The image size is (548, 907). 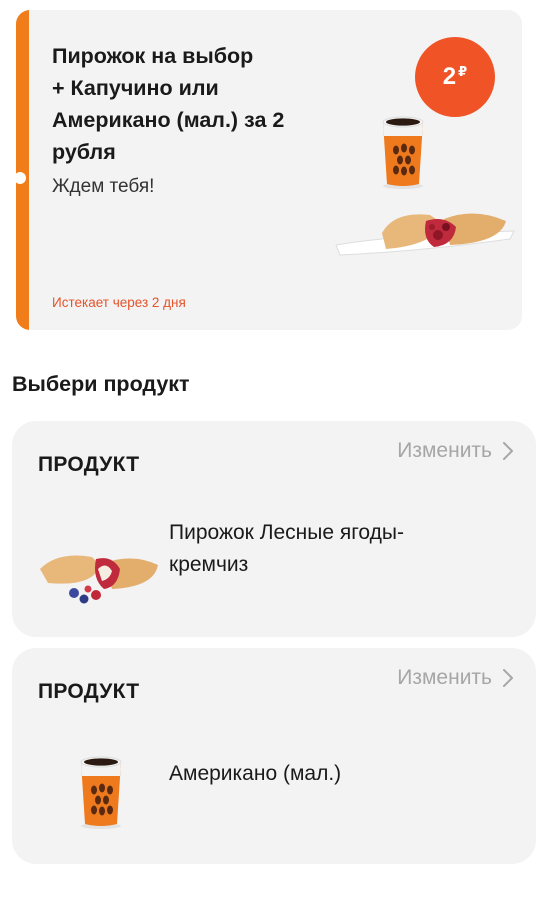 What do you see at coordinates (286, 548) in the screenshot?
I see `product-name: Пирожок Лесные ягоды-кремчиз` at bounding box center [286, 548].